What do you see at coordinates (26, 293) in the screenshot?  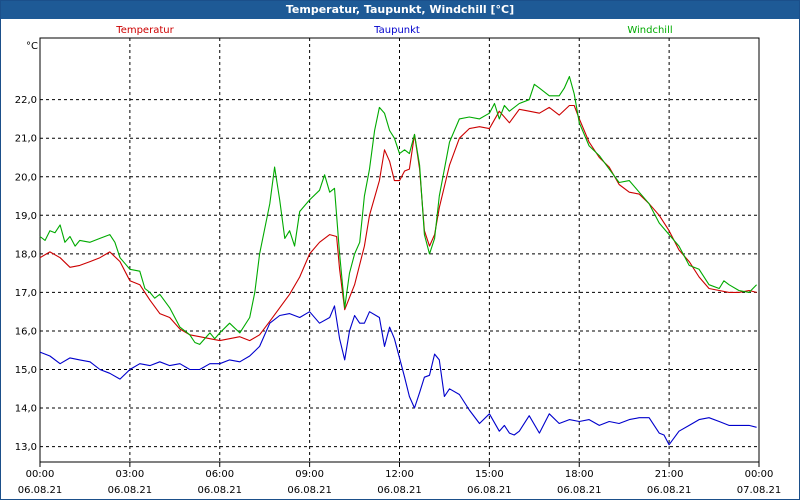 I see `y-tick-label: 17,0` at bounding box center [26, 293].